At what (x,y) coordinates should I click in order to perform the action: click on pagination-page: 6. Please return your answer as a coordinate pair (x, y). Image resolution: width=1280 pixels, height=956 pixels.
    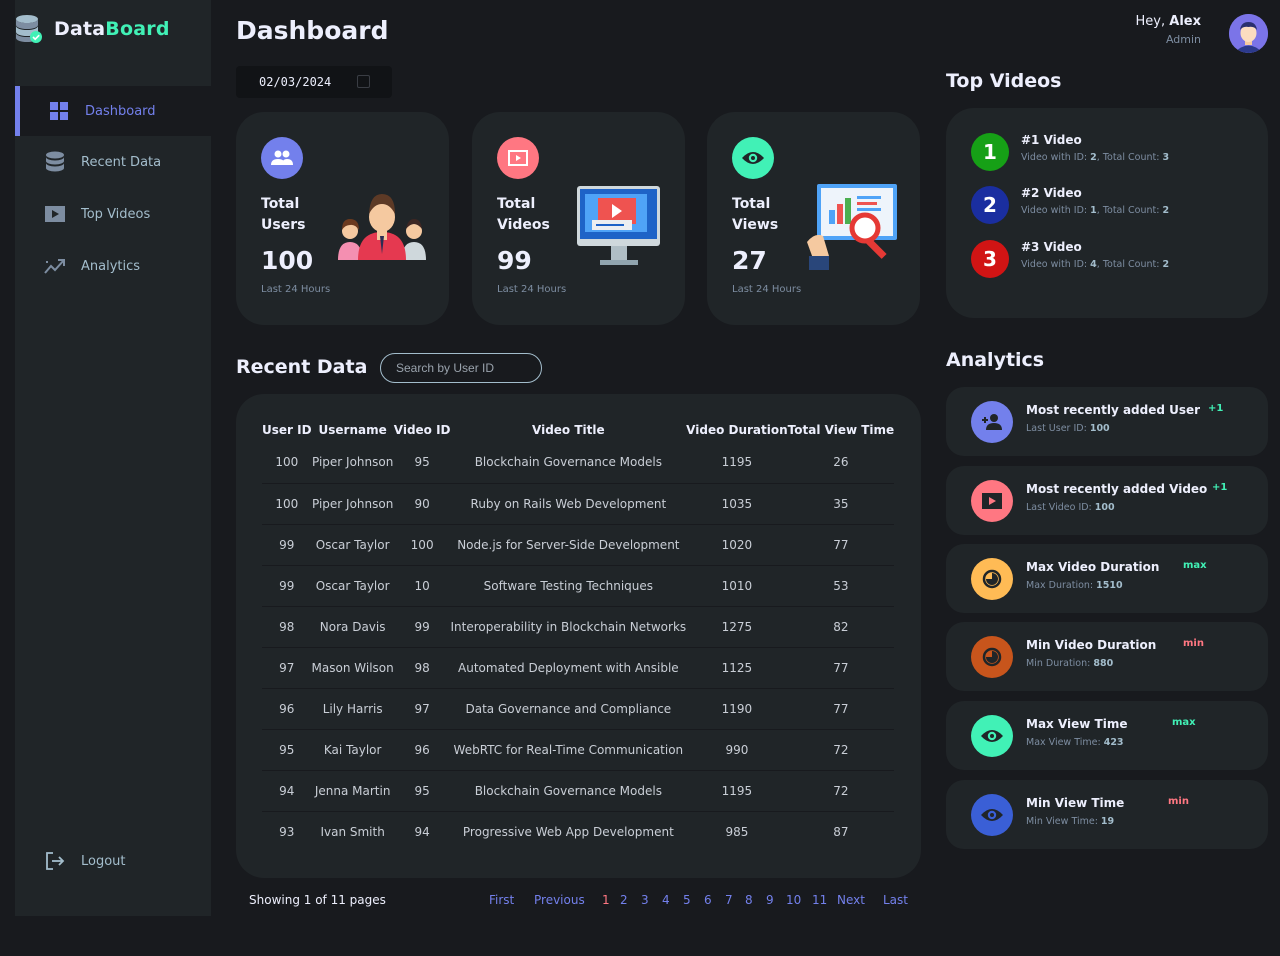
    Looking at the image, I should click on (708, 900).